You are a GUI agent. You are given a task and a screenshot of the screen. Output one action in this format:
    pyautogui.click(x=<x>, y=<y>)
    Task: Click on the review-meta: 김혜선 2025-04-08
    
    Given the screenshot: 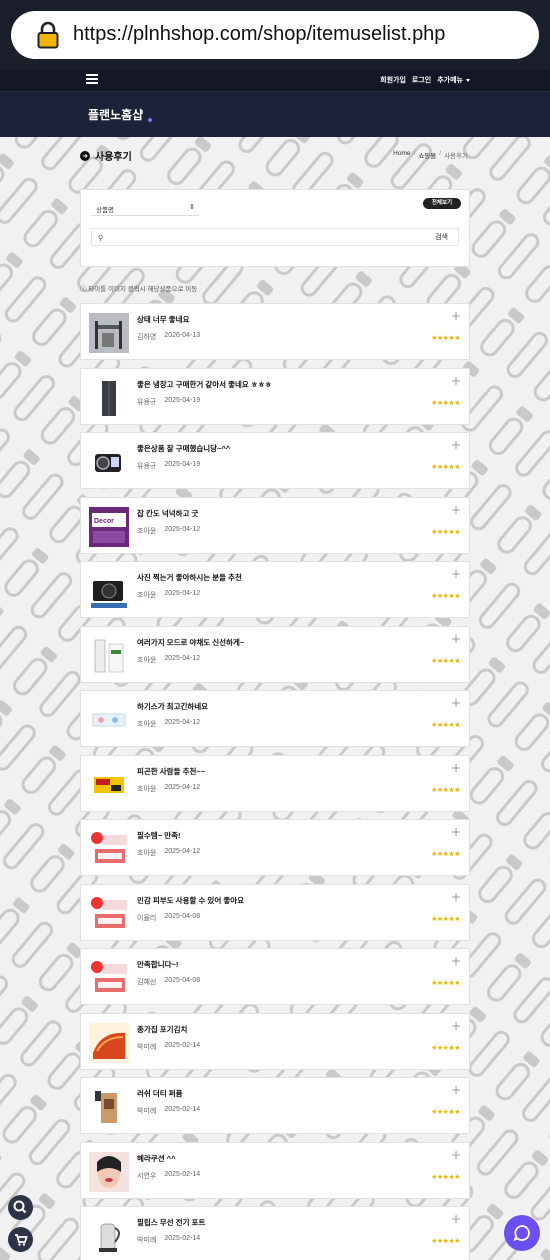 What is the action you would take?
    pyautogui.click(x=168, y=982)
    